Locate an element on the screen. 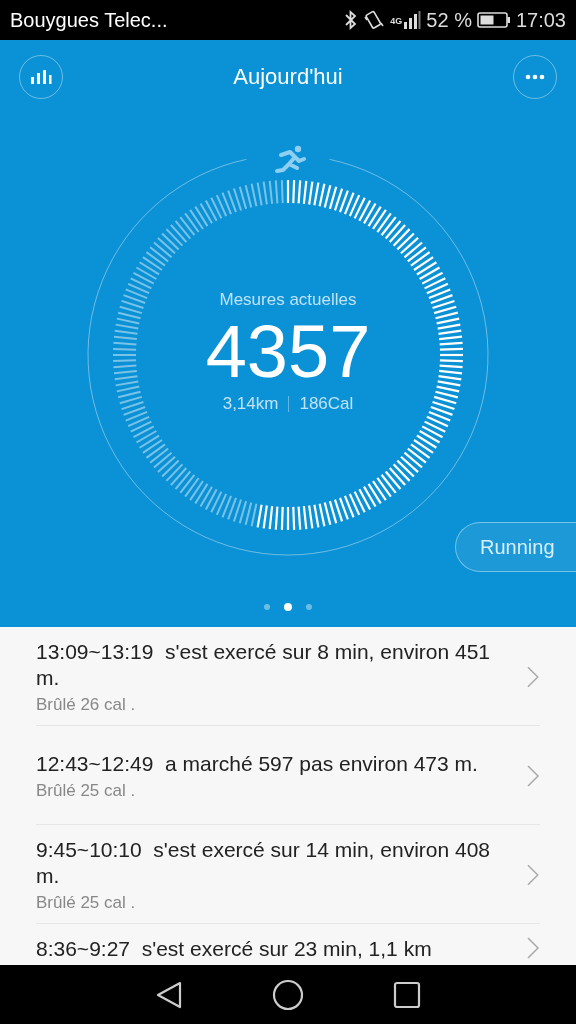 This screenshot has height=1024, width=576. activity-title: 13:09~13:19 s'est exercé sur 8 min, environ 451 m. is located at coordinates (264, 665).